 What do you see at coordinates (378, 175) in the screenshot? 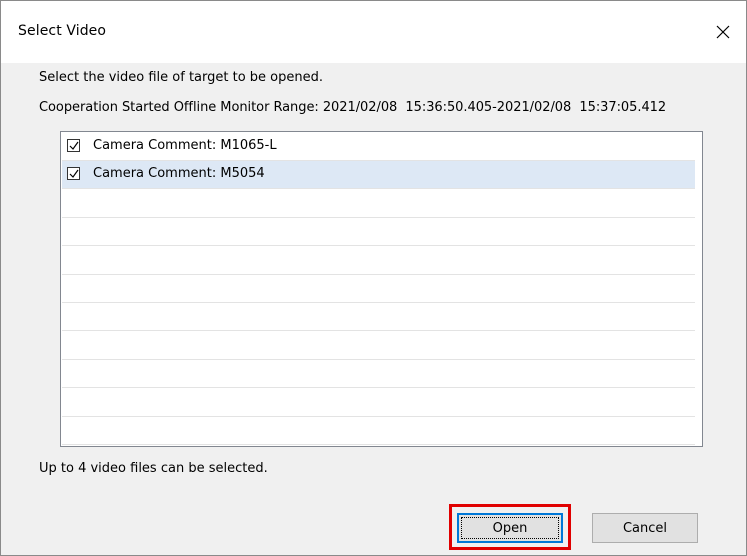
I see `list-item: Camera Comment: M5054` at bounding box center [378, 175].